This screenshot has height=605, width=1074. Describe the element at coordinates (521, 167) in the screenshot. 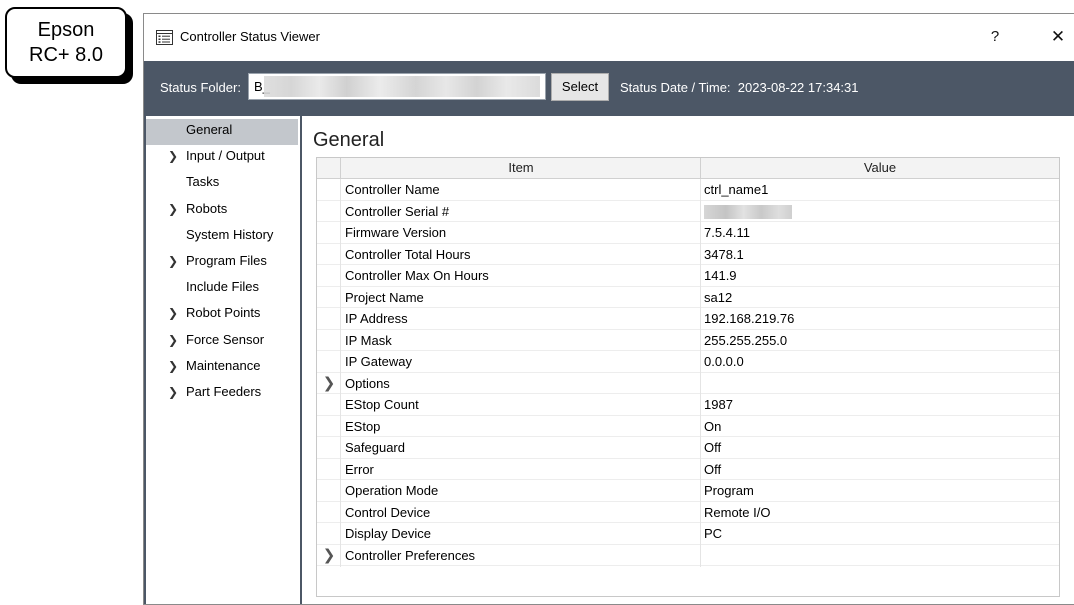

I see `column-header-item: Item` at that location.